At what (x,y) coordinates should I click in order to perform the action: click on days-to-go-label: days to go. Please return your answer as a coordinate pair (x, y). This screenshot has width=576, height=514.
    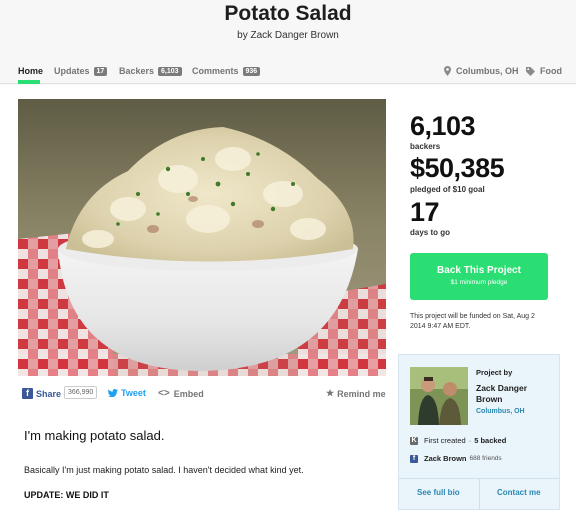
    Looking at the image, I should click on (430, 232).